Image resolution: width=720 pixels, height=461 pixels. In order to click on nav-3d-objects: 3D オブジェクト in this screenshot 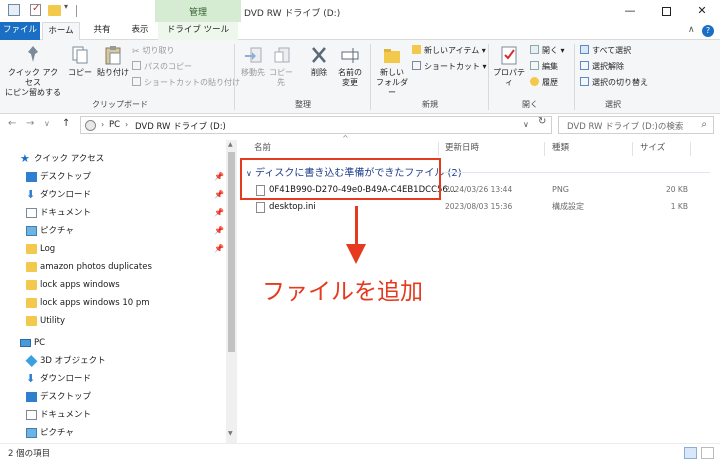, I will do `click(113, 361)`.